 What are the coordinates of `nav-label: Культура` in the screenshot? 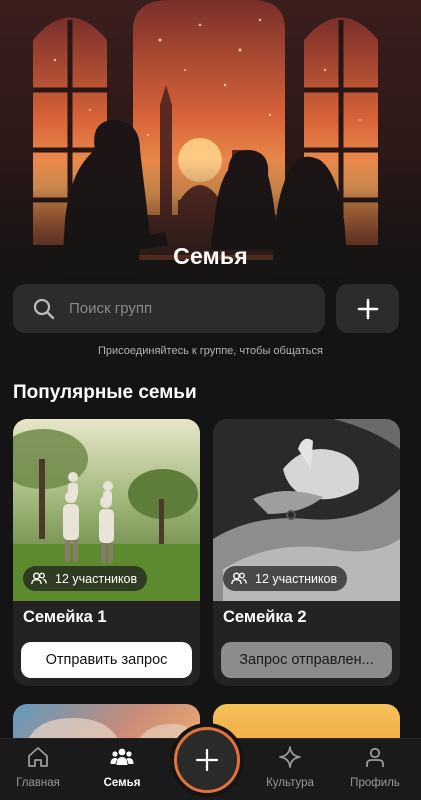 It's located at (290, 783).